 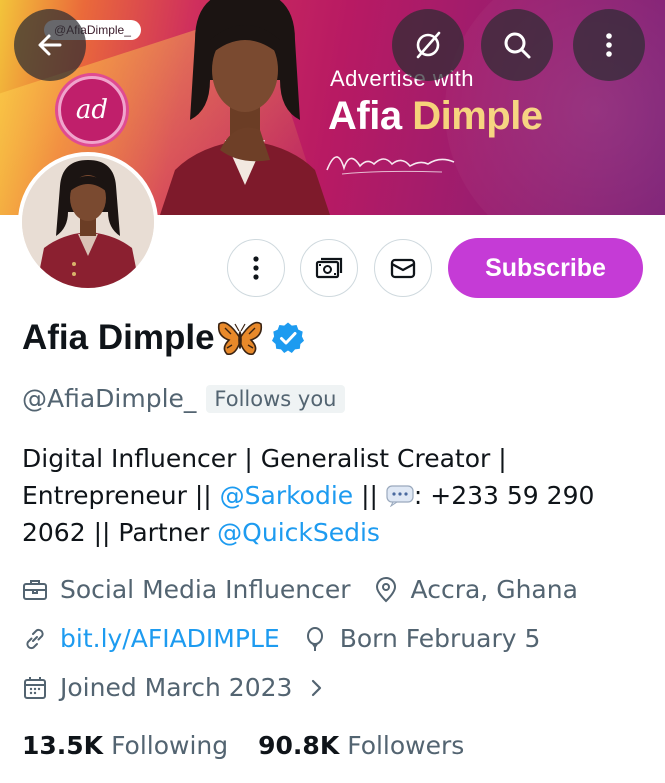 What do you see at coordinates (370, 116) in the screenshot?
I see `banner-ad-name-first: Afia` at bounding box center [370, 116].